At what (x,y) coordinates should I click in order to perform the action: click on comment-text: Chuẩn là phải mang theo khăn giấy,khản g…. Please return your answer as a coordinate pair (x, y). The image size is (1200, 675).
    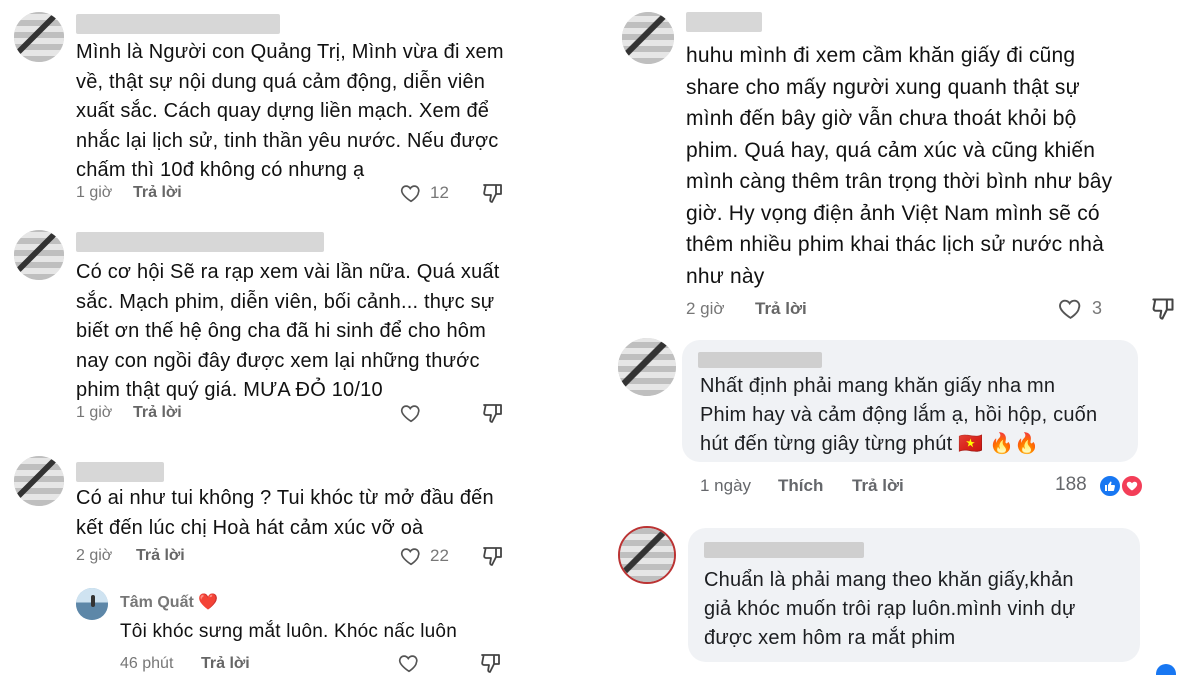
    Looking at the image, I should click on (890, 609).